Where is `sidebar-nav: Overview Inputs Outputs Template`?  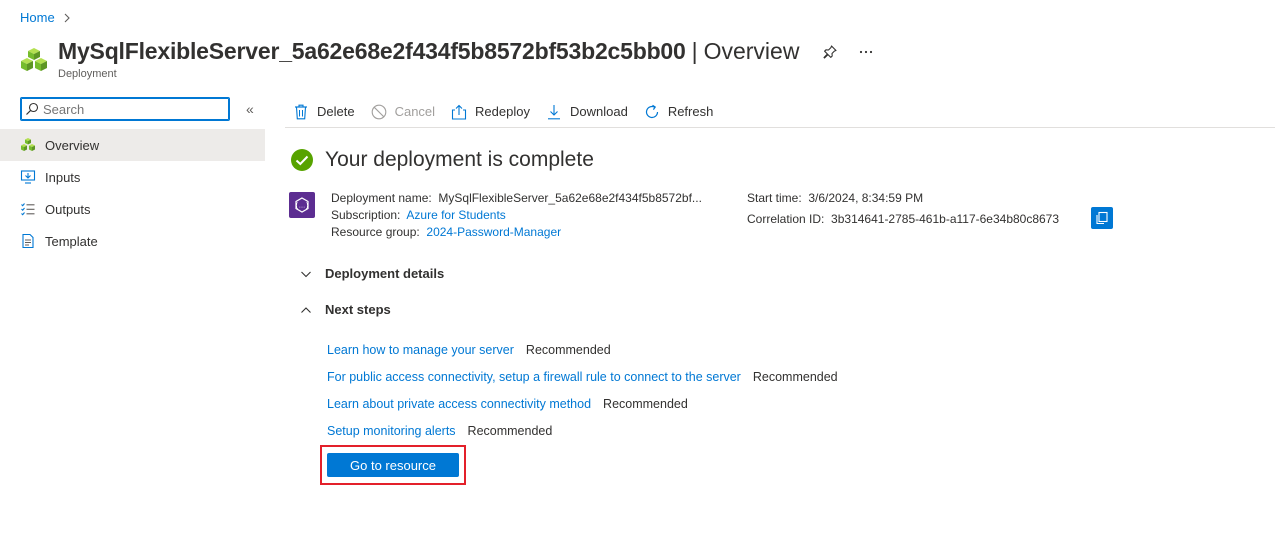 sidebar-nav: Overview Inputs Outputs Template is located at coordinates (132, 193).